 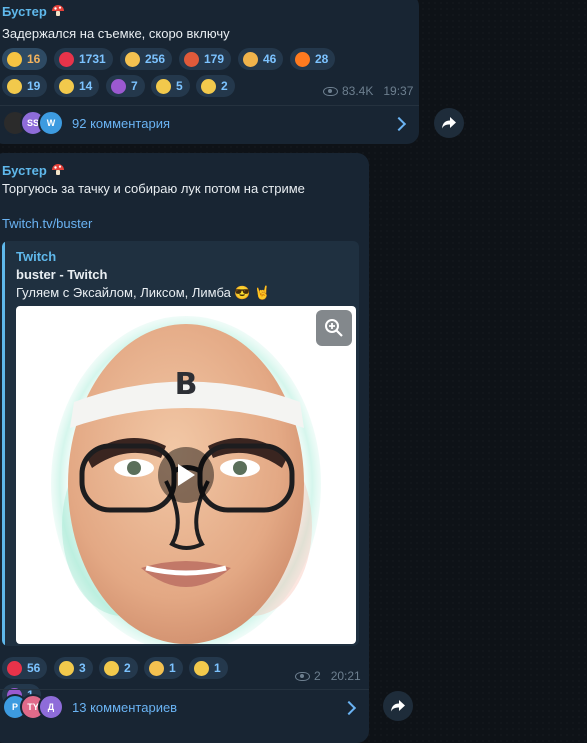 What do you see at coordinates (82, 668) in the screenshot?
I see `reaction-count: 3` at bounding box center [82, 668].